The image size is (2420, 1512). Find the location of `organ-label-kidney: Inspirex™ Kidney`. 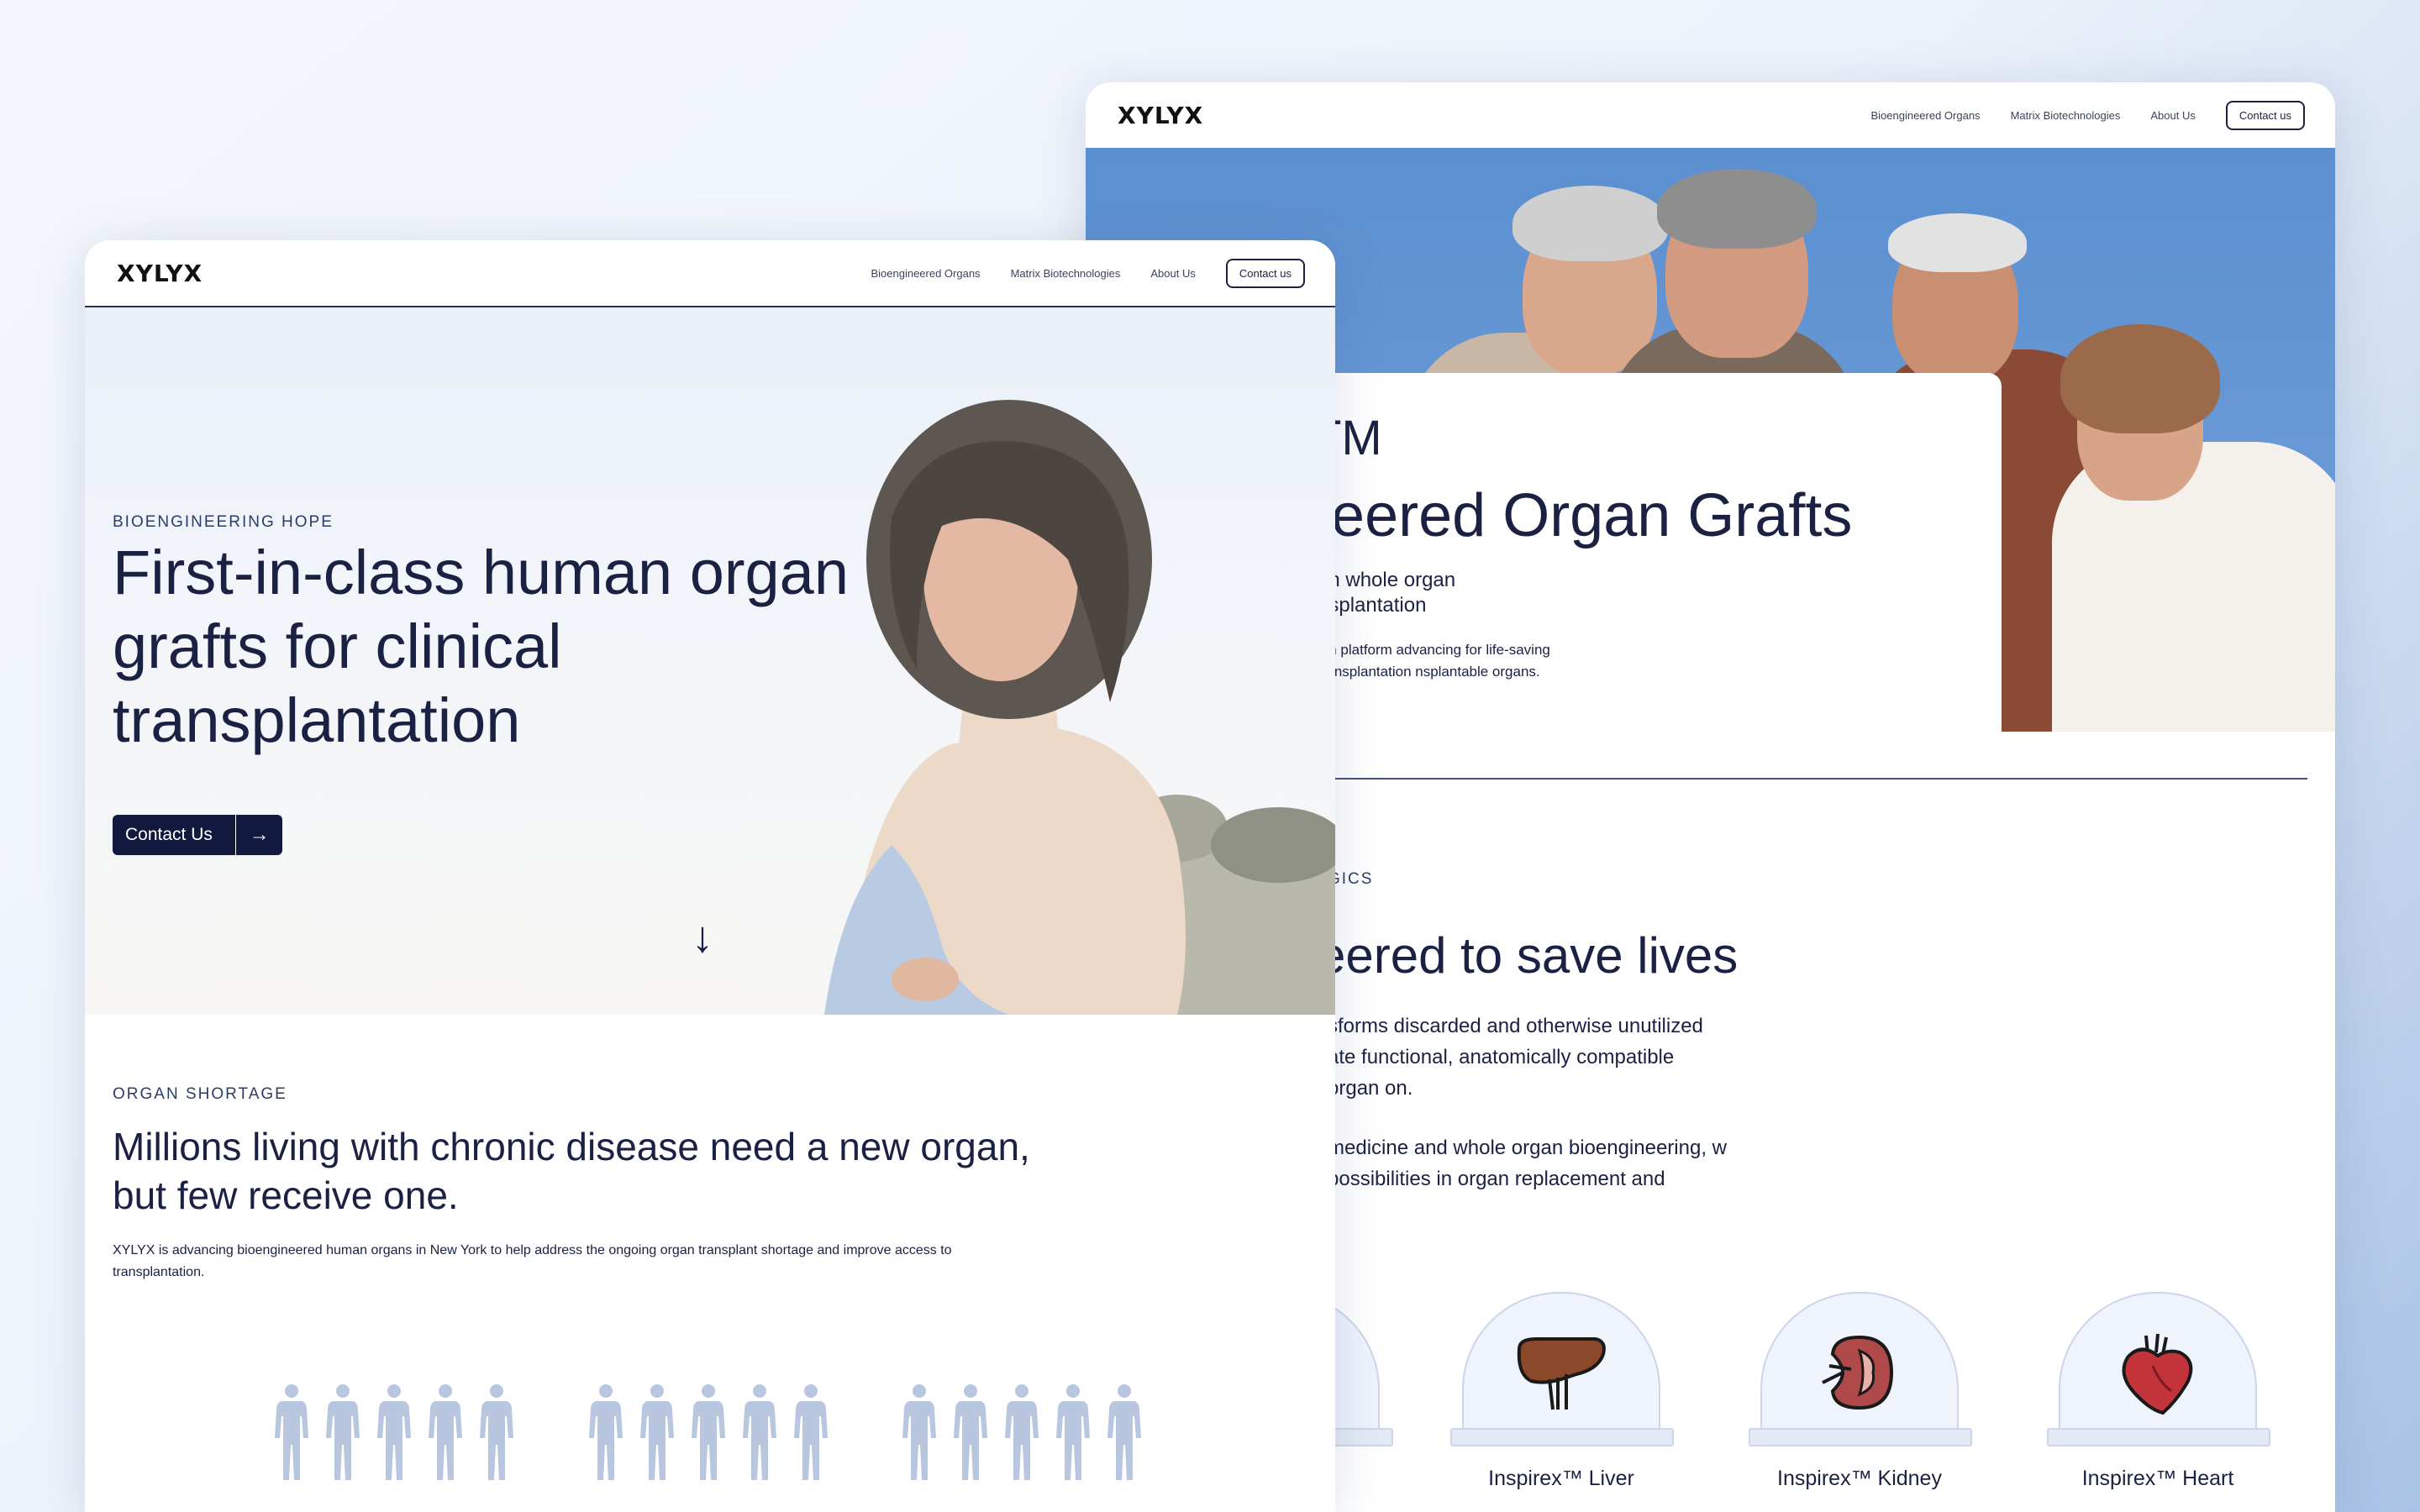

organ-label-kidney: Inspirex™ Kidney is located at coordinates (1860, 1479).